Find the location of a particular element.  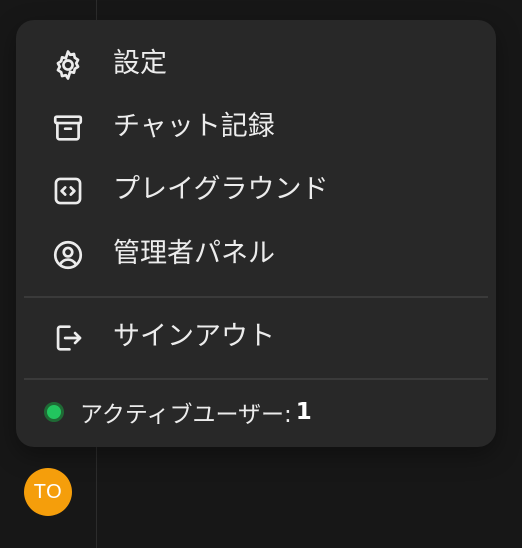

active-users-indicator: アクティブユーザー: 1 is located at coordinates (178, 412).